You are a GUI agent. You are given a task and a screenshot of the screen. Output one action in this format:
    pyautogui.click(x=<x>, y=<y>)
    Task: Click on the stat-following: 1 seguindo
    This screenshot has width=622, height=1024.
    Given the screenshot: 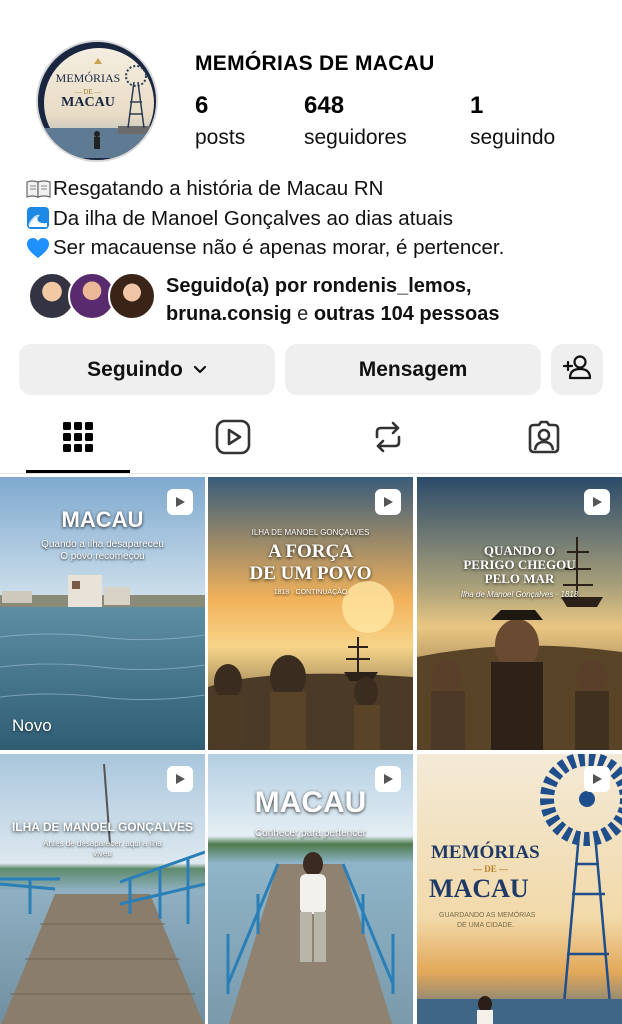 What is the action you would take?
    pyautogui.click(x=512, y=121)
    